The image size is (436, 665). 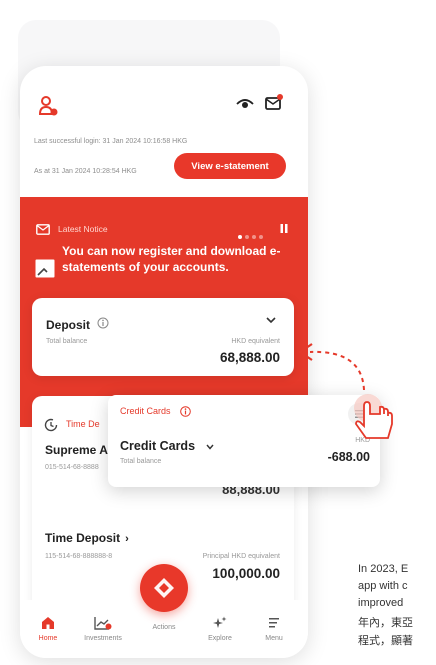 I want to click on deposit-title: Deposit, so click(x=68, y=325).